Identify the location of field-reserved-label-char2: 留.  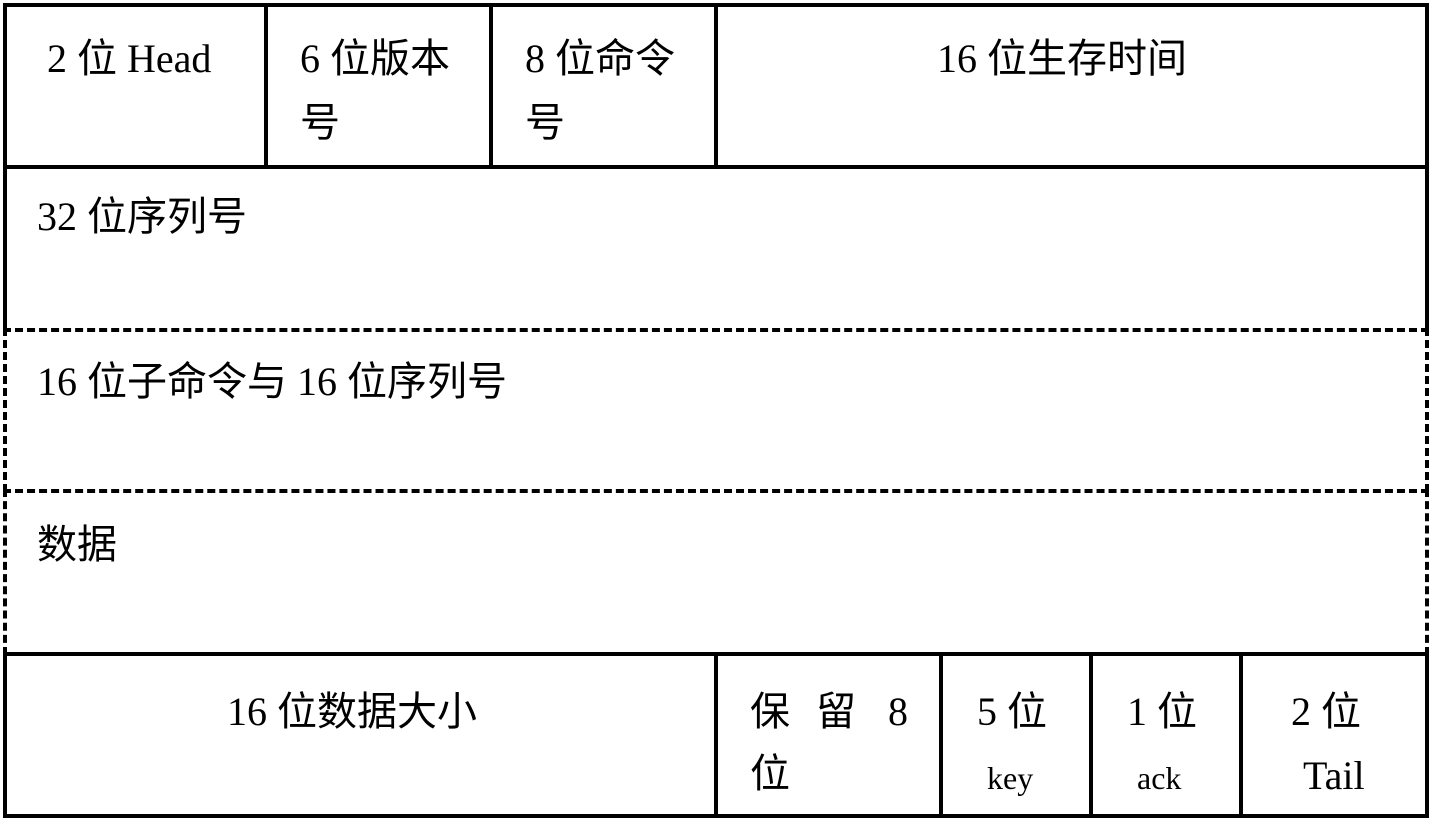
(836, 711).